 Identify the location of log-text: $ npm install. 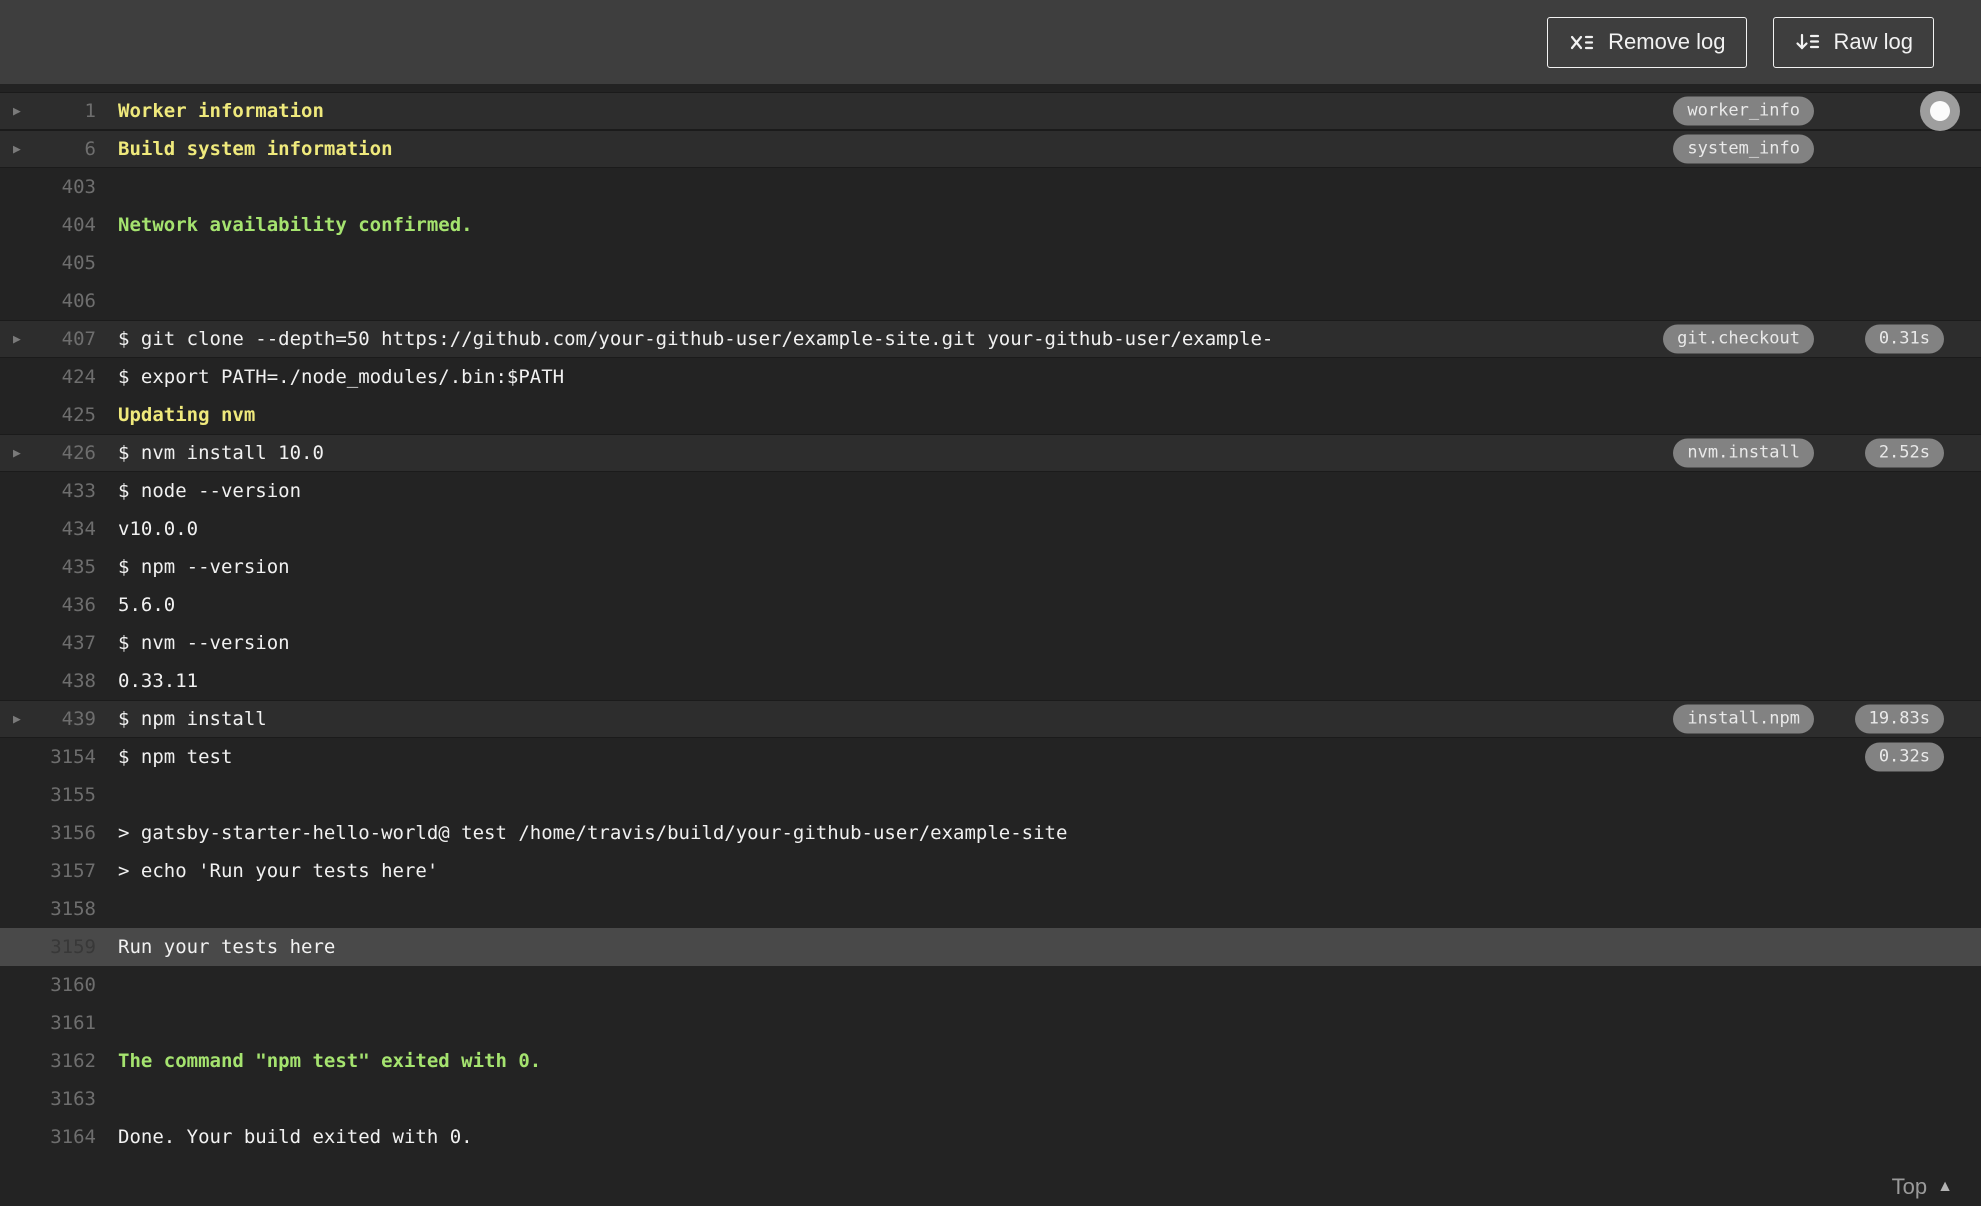
(192, 719).